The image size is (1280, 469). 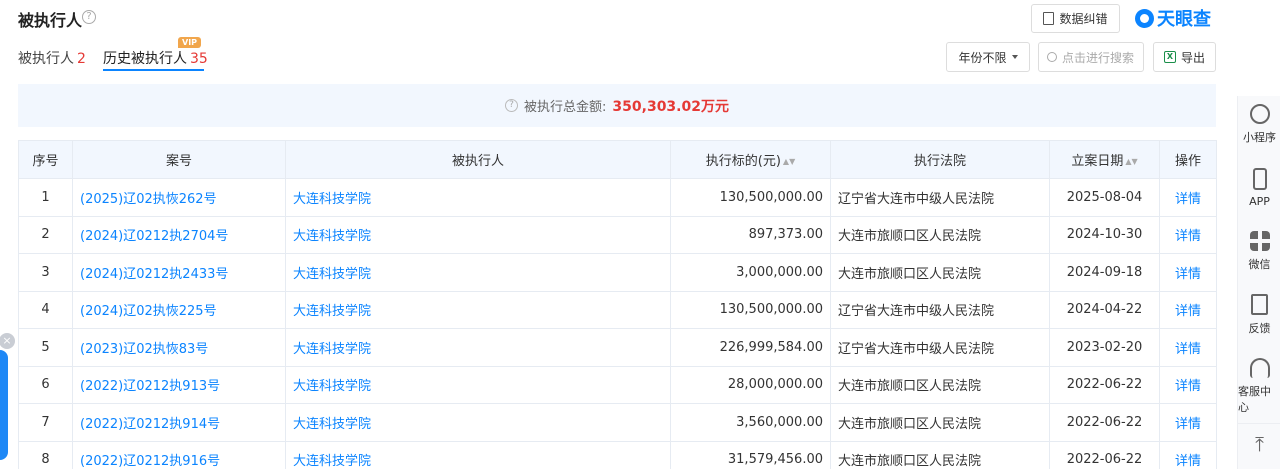 I want to click on tab-count: 35, so click(x=199, y=59).